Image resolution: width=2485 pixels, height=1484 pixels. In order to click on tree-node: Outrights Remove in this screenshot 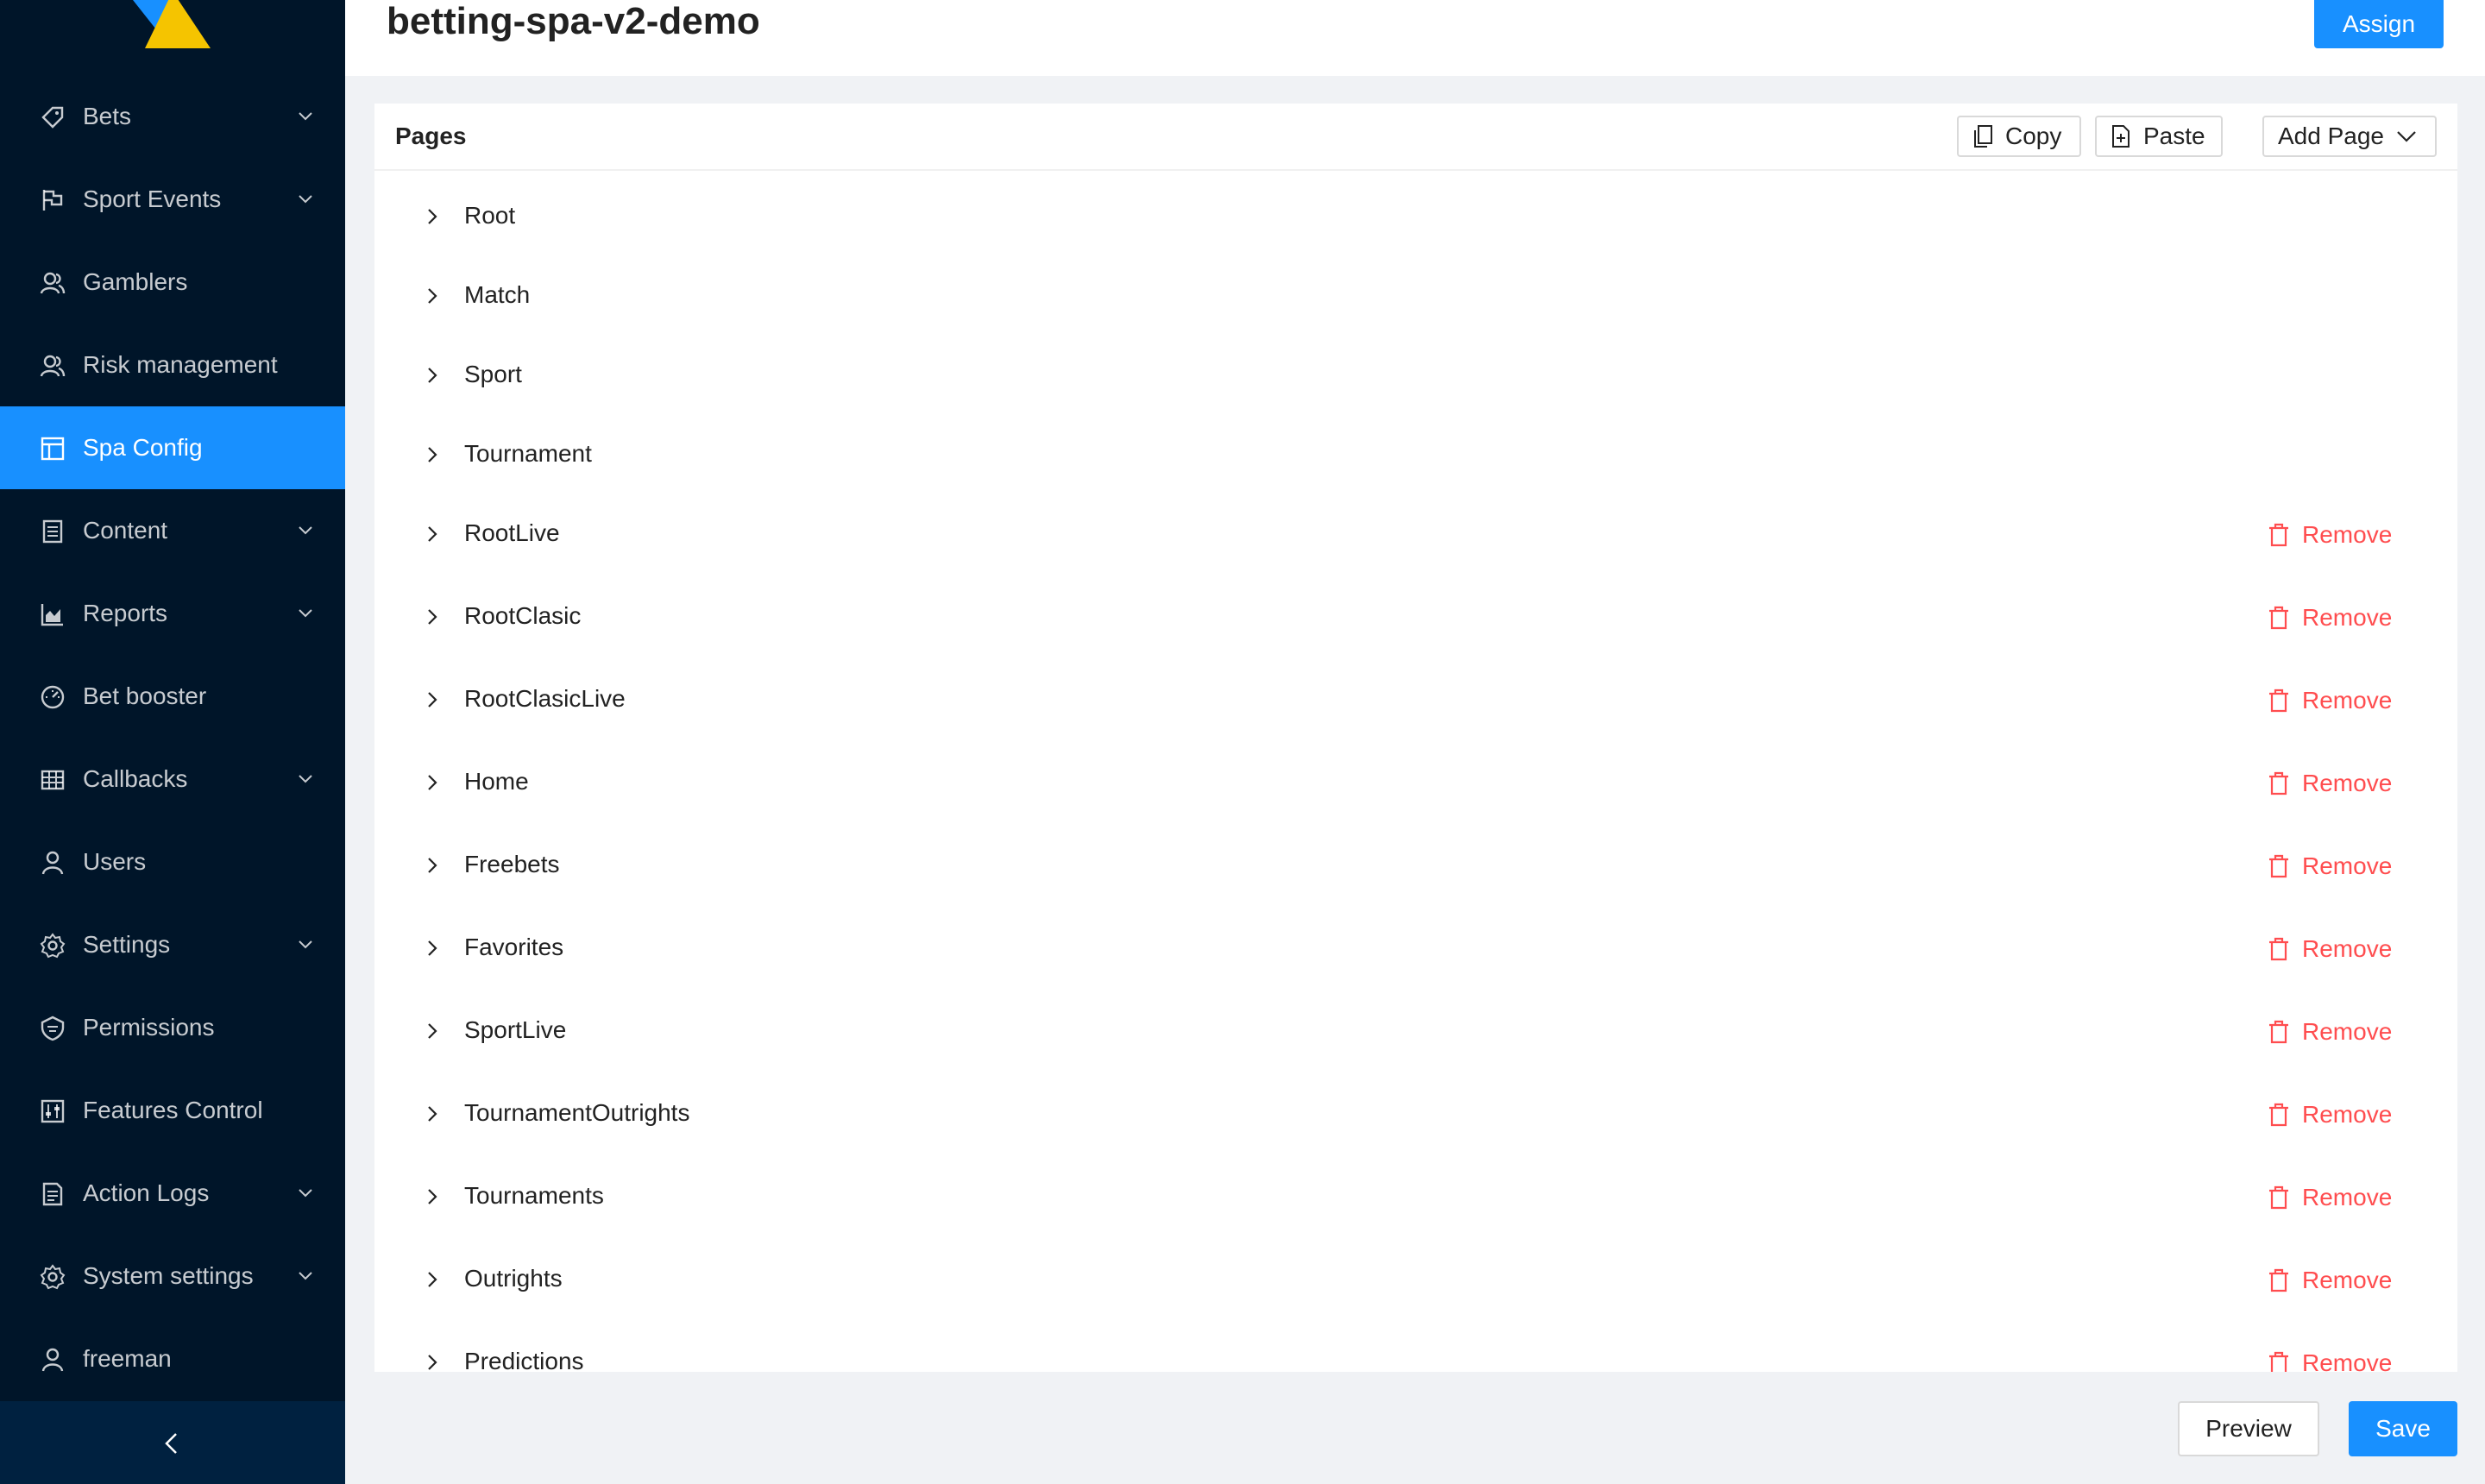, I will do `click(1415, 1279)`.